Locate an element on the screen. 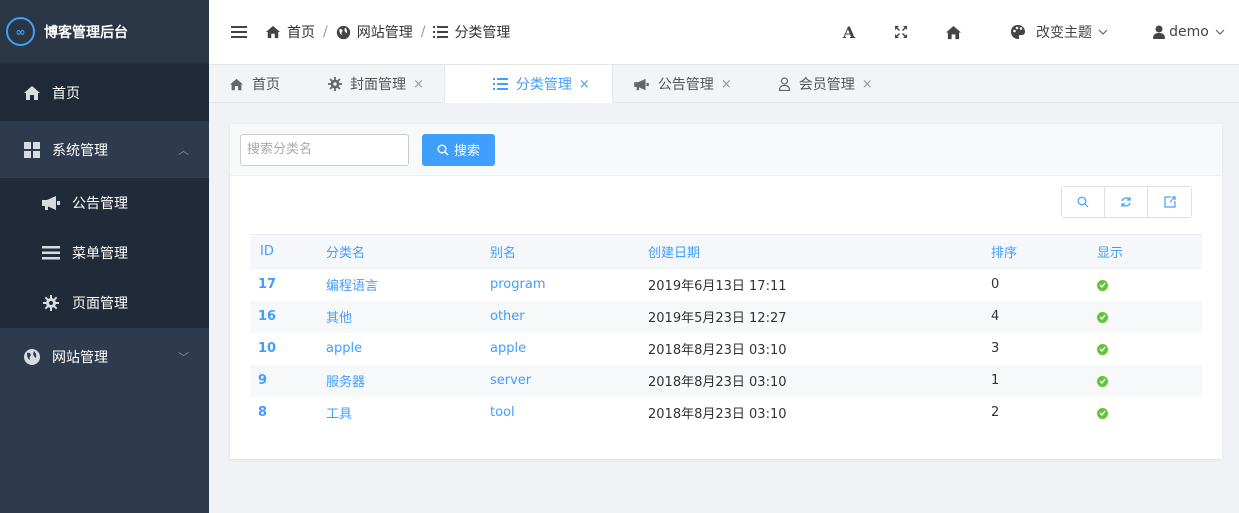 This screenshot has height=513, width=1239. logo-area: ∞ 博客管理后台 is located at coordinates (104, 32).